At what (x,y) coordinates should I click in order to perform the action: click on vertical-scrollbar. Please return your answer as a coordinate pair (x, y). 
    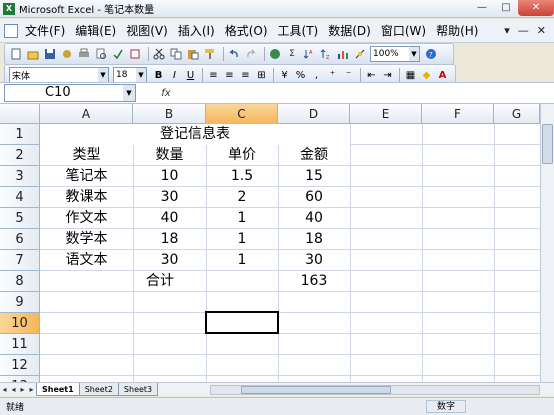
    Looking at the image, I should click on (547, 243).